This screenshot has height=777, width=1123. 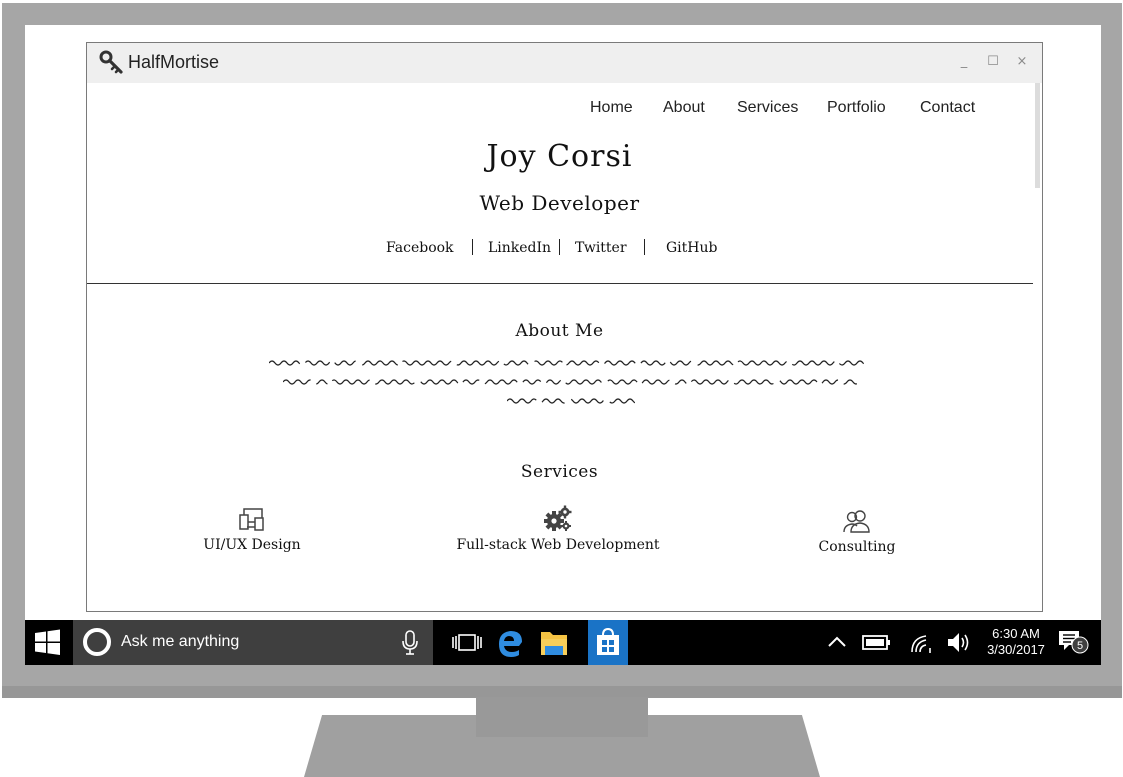 I want to click on social-link-twitter: Twitter, so click(x=601, y=248).